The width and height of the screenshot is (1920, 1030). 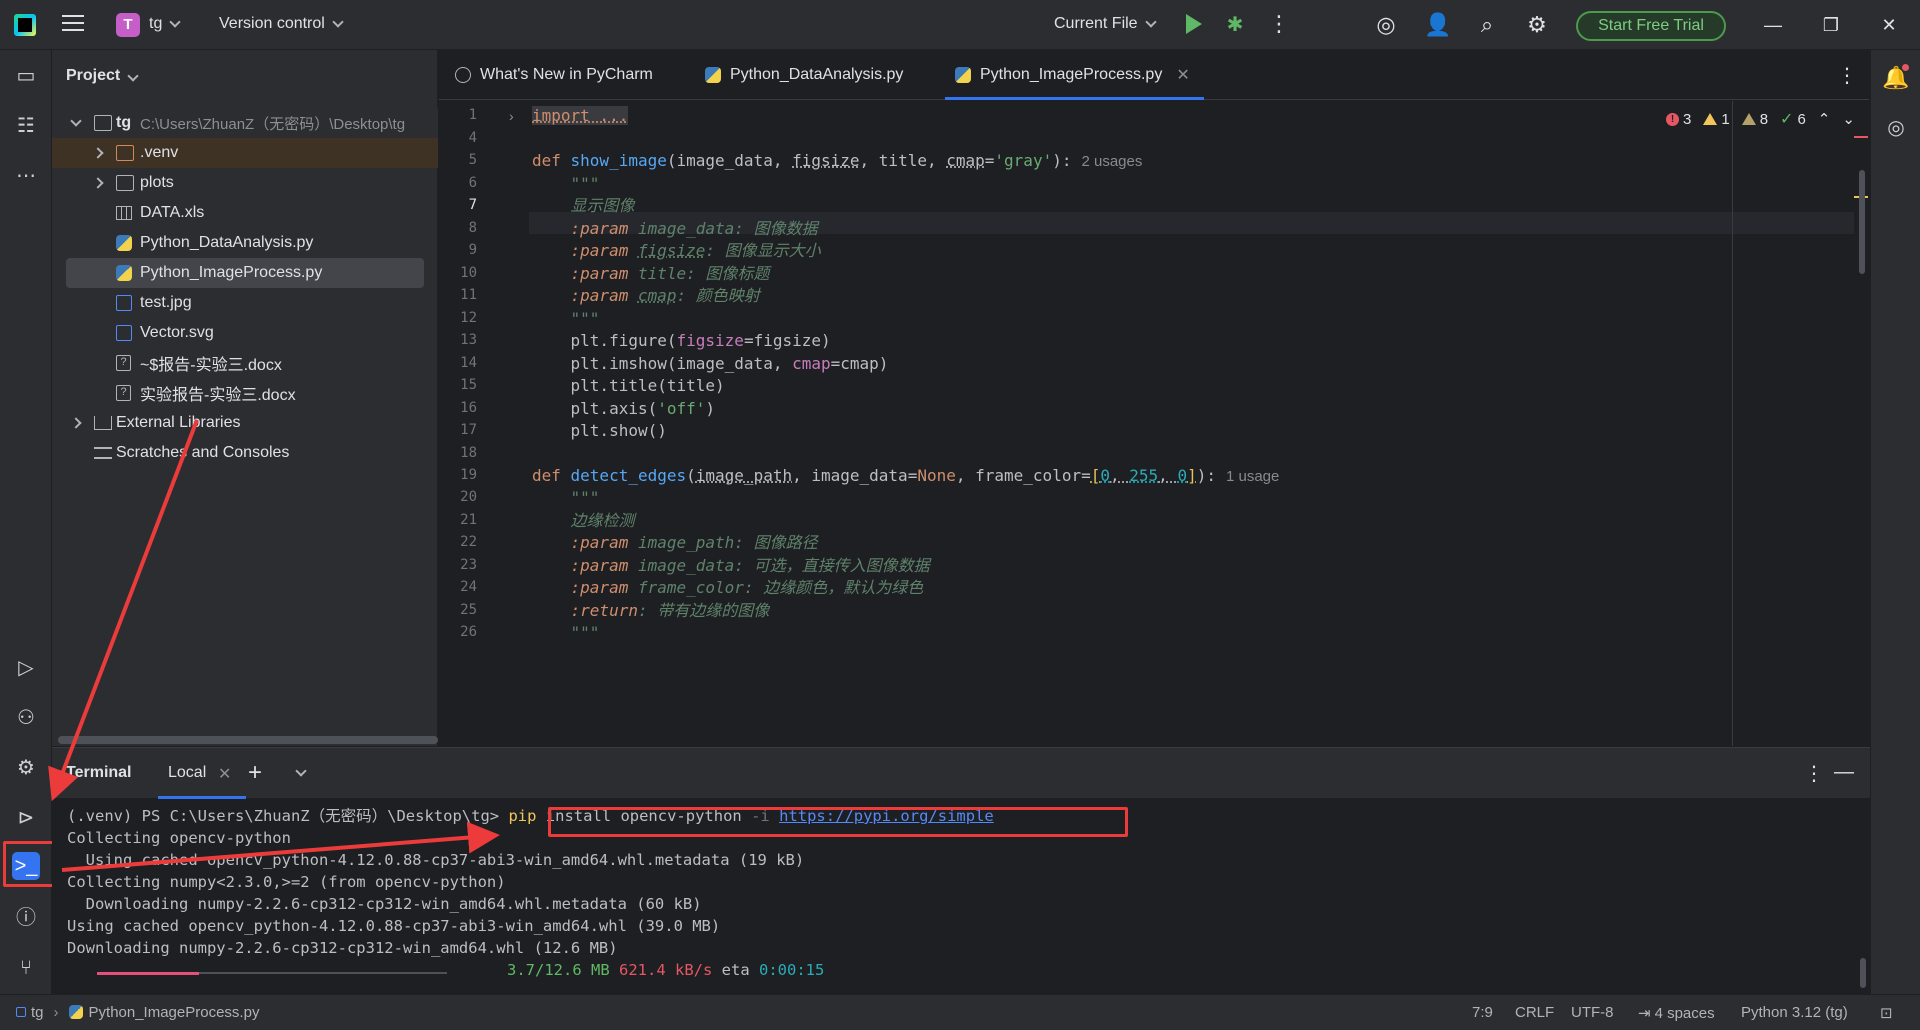 What do you see at coordinates (245, 183) in the screenshot?
I see `tree-item-plots: plots` at bounding box center [245, 183].